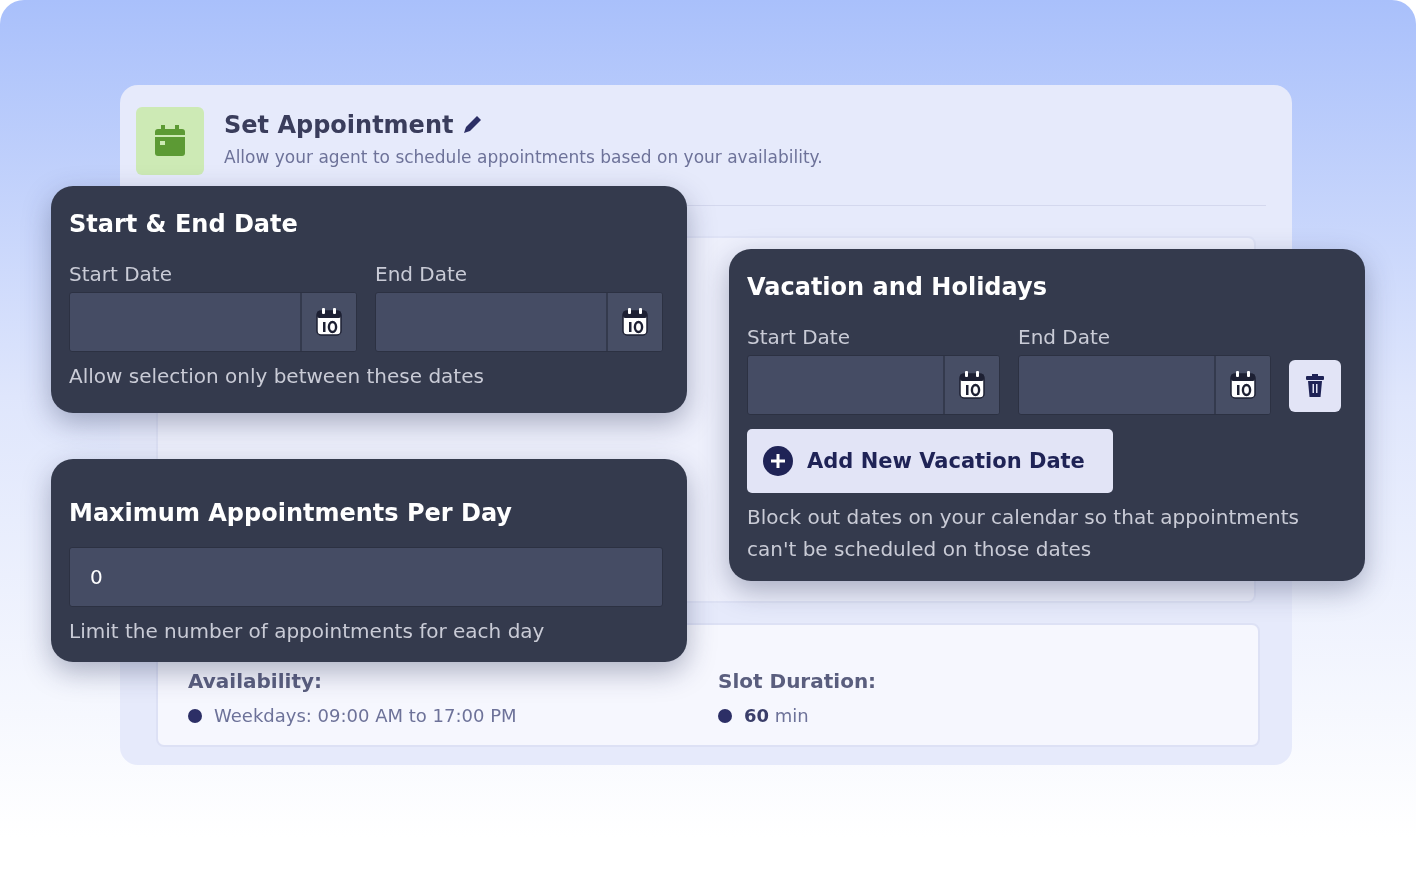 The height and width of the screenshot is (882, 1416). Describe the element at coordinates (366, 577) in the screenshot. I see `number-field: 0` at that location.